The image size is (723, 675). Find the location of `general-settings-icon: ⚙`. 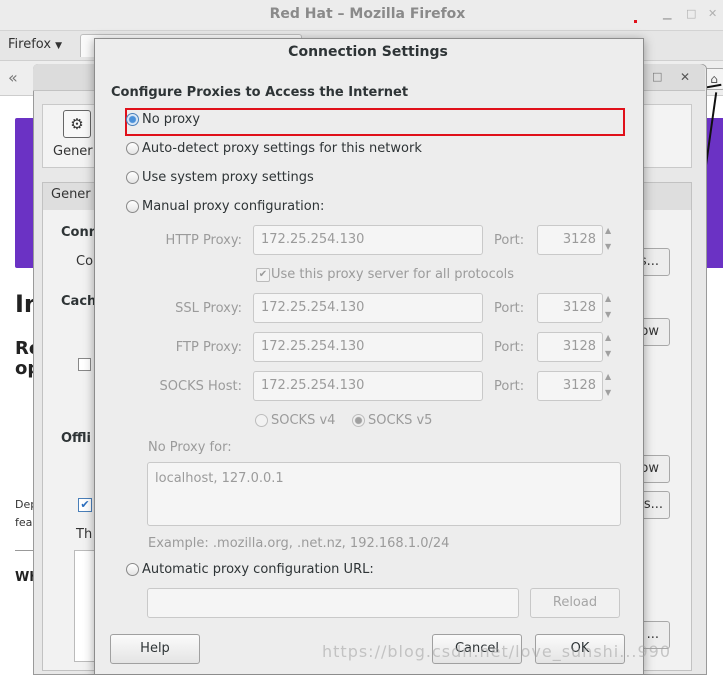

general-settings-icon: ⚙ is located at coordinates (77, 124).